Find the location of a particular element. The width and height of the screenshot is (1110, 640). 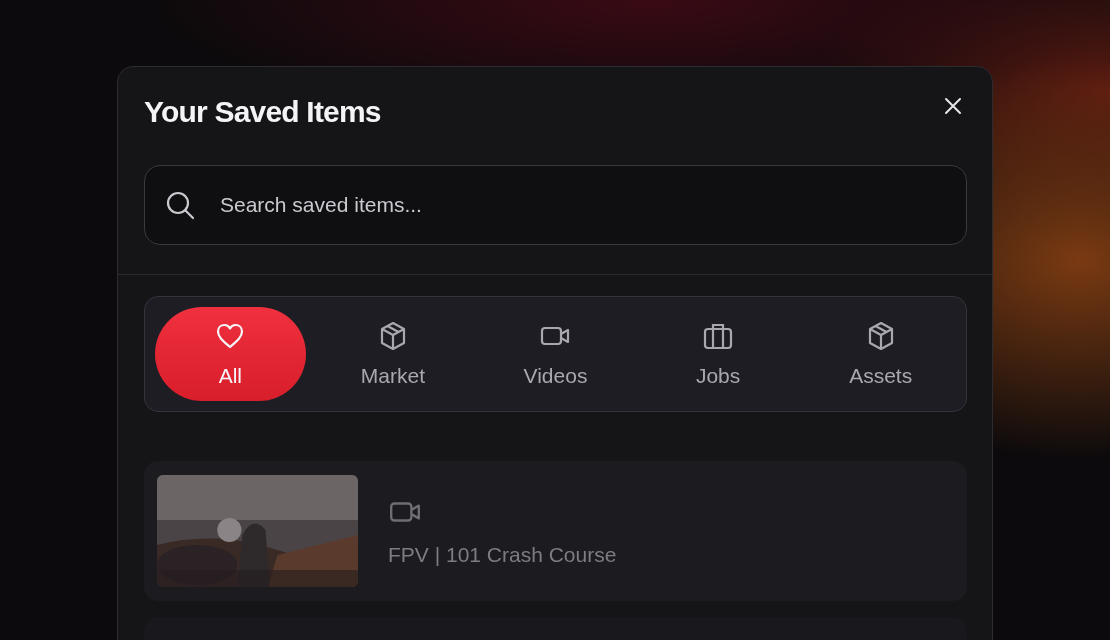

filter-tab: Assets is located at coordinates (880, 354).